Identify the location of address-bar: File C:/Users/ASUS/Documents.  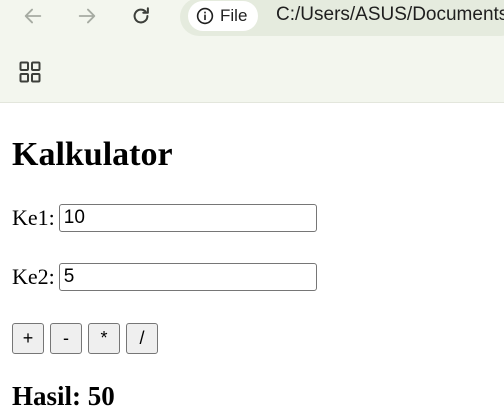
(342, 18).